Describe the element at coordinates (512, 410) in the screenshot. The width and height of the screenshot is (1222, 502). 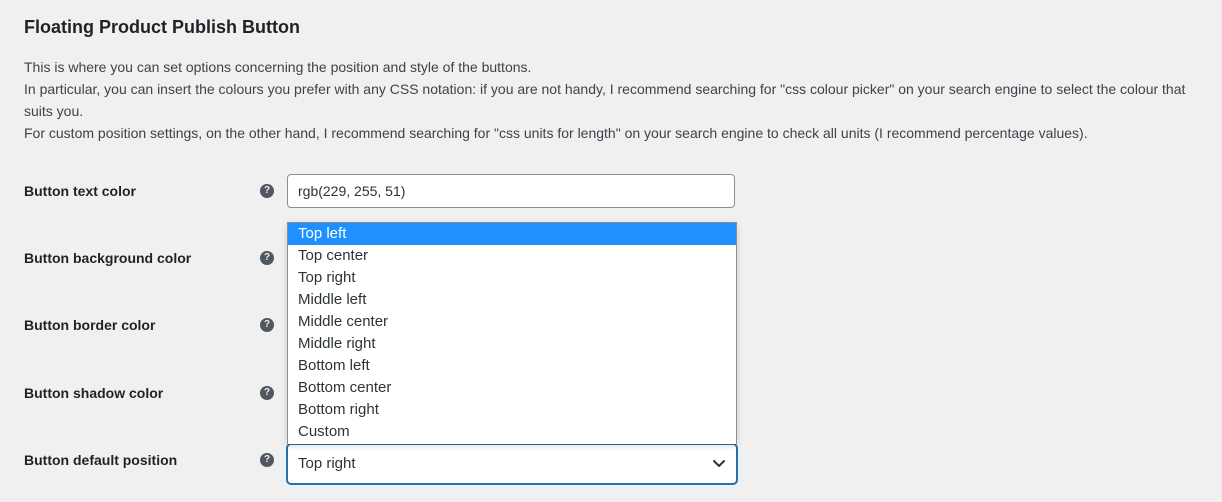
I see `position-option: Bottom right` at that location.